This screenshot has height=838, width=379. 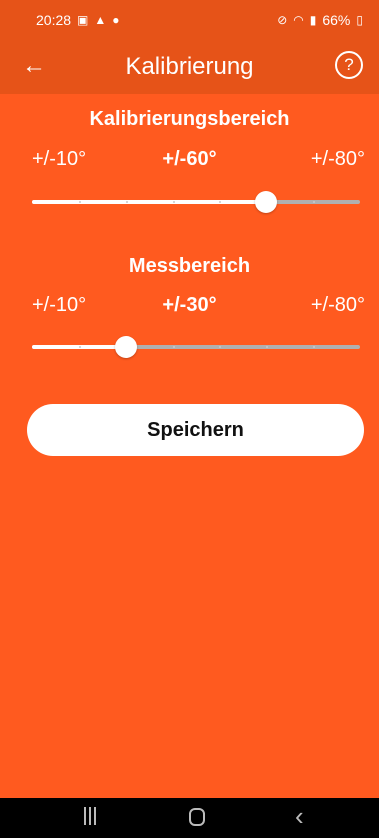 I want to click on calibration-slider-thumb, so click(x=266, y=202).